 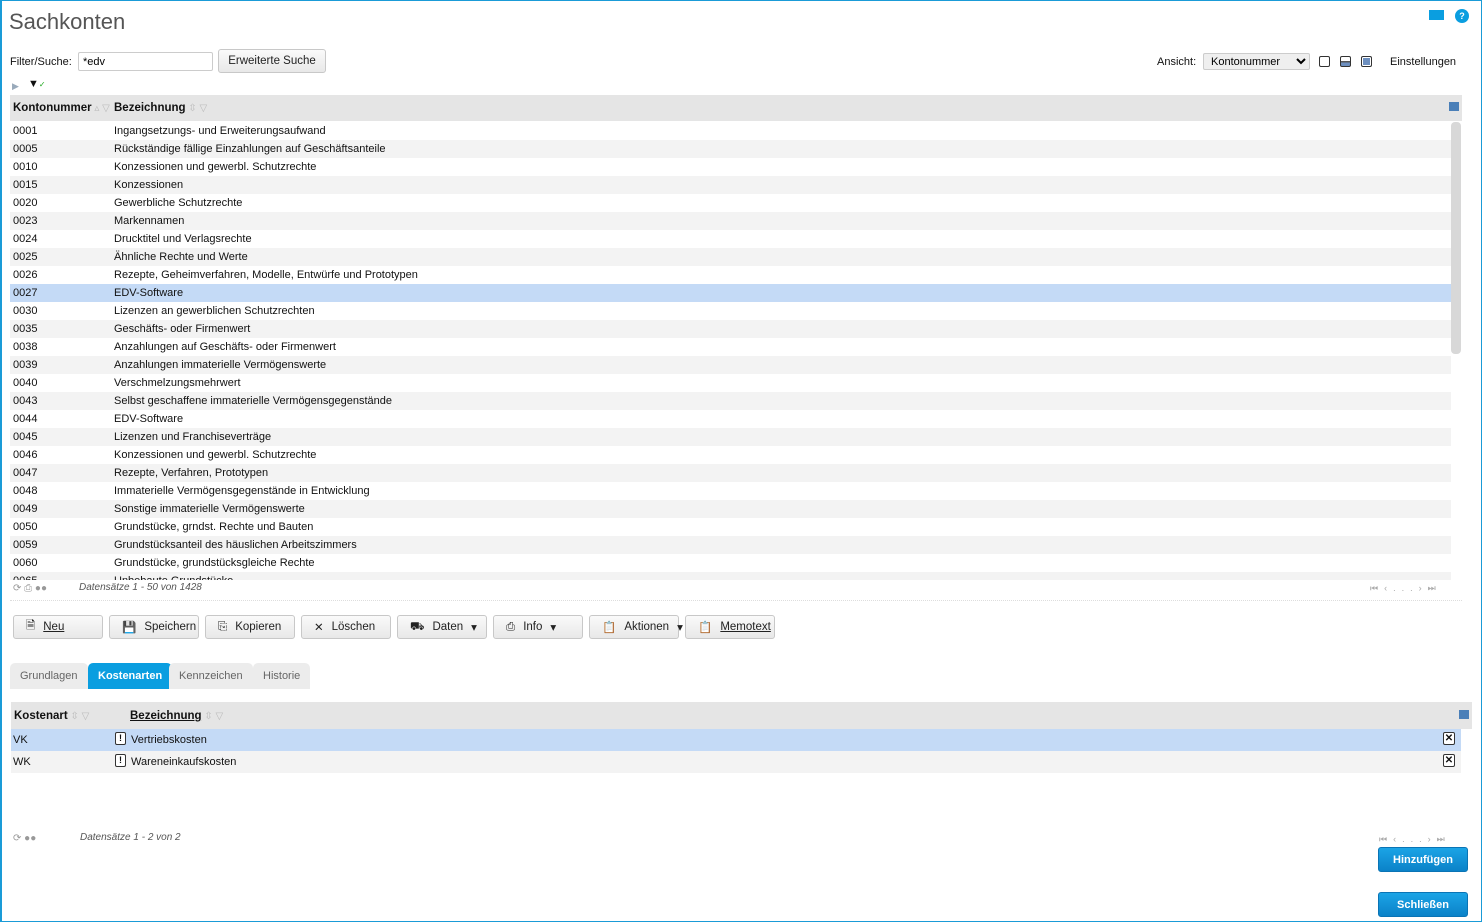 I want to click on layout-single-icon, so click(x=1324, y=61).